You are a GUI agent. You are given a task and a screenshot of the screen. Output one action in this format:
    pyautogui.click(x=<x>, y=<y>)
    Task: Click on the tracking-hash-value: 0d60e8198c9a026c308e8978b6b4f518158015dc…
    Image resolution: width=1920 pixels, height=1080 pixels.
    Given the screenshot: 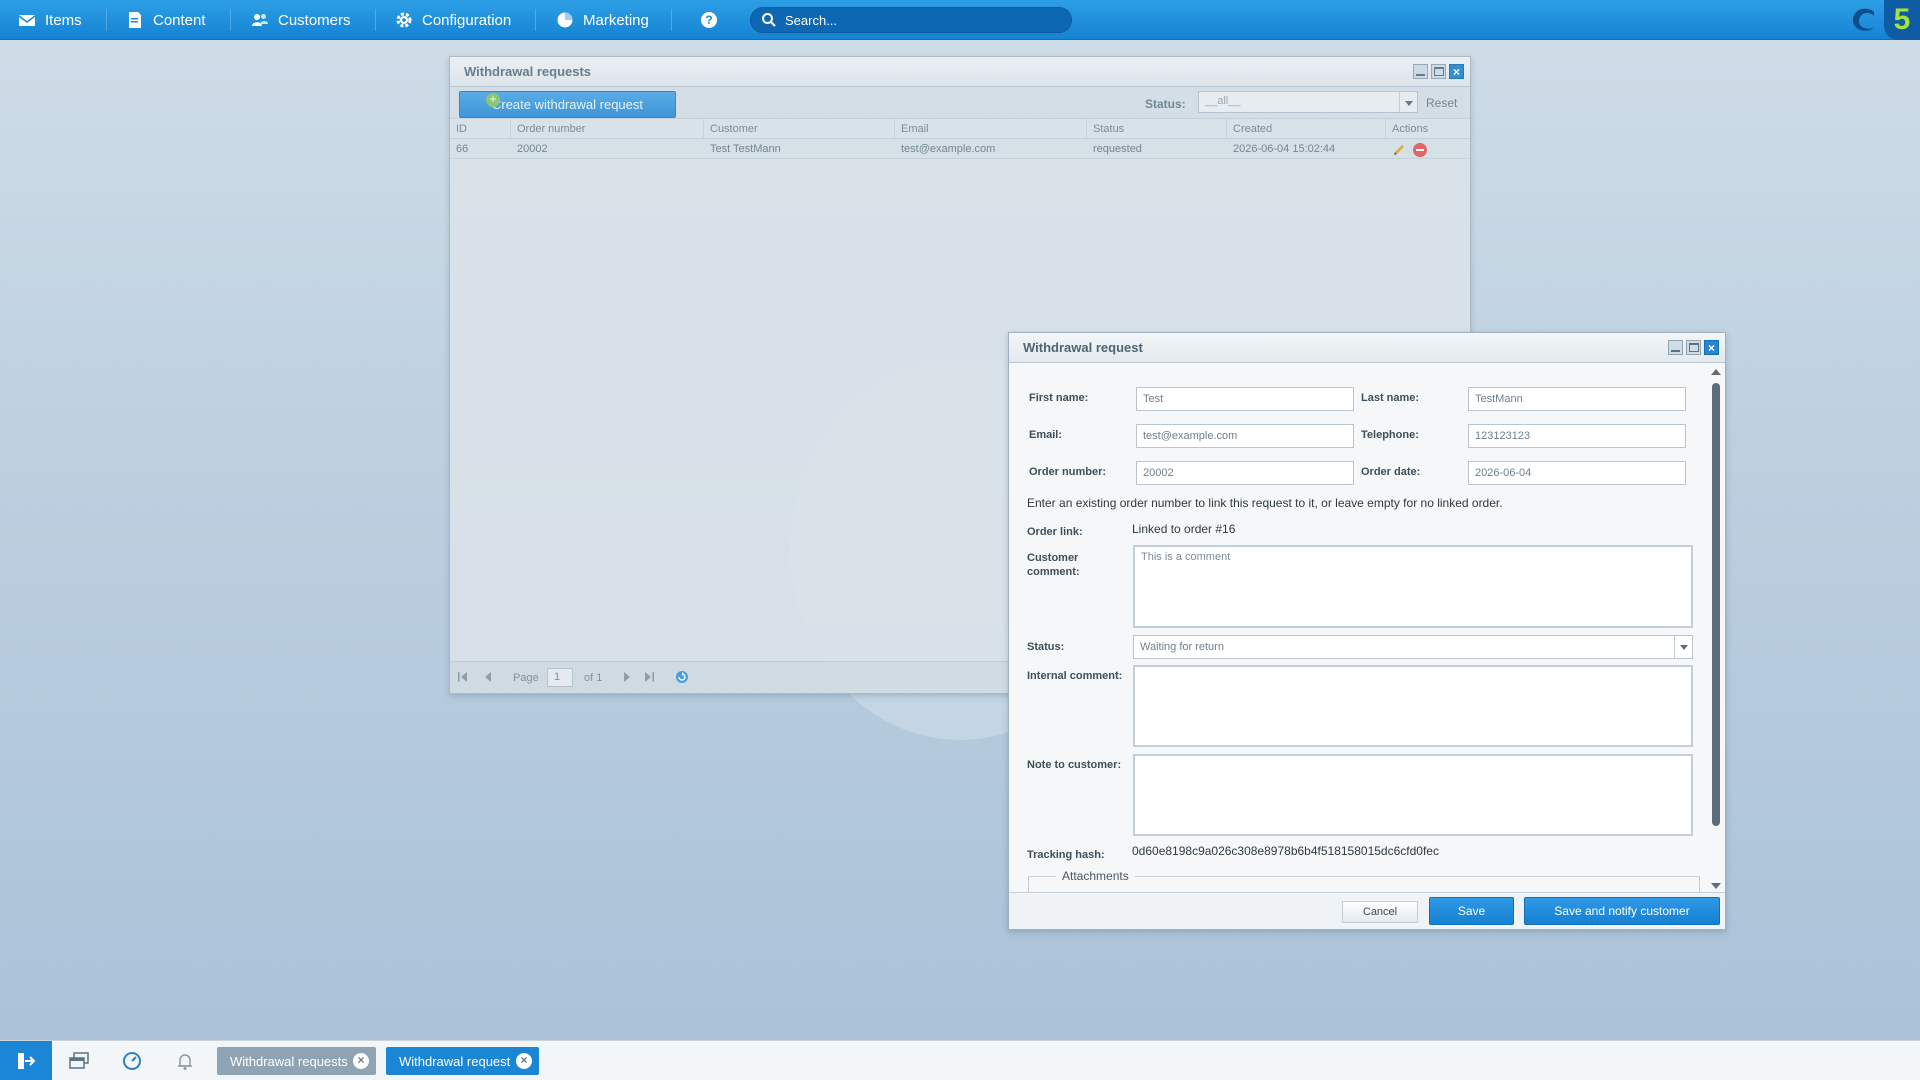 What is the action you would take?
    pyautogui.click(x=1285, y=851)
    